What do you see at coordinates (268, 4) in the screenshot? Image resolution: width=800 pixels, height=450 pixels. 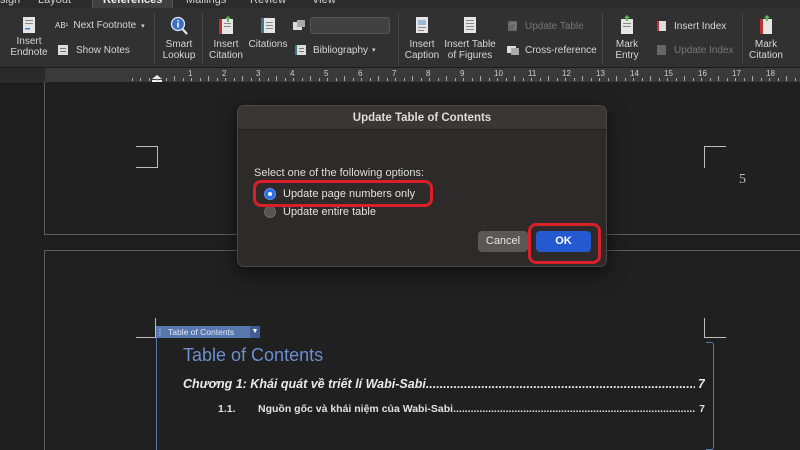 I see `tab-review: Review` at bounding box center [268, 4].